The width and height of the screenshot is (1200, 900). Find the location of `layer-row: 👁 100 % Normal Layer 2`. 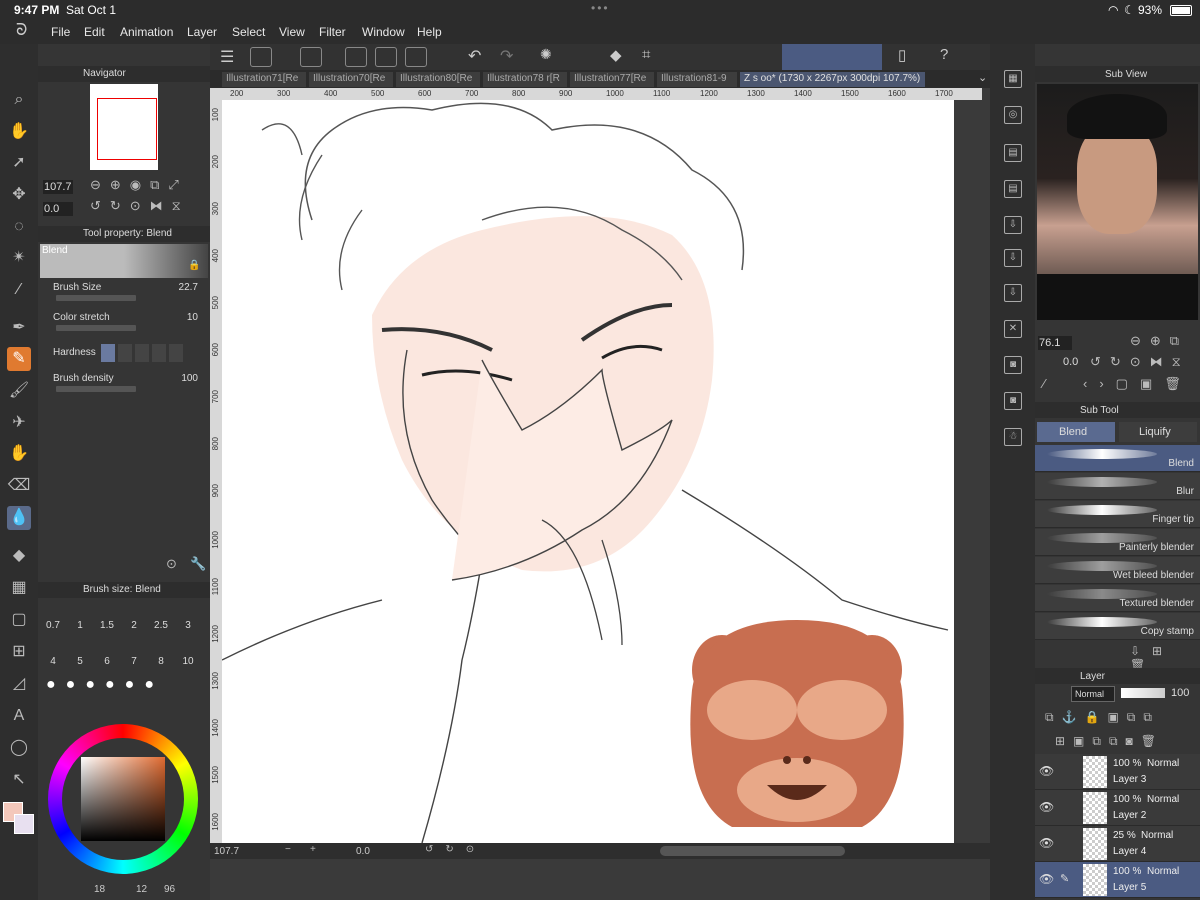

layer-row: 👁 100 % Normal Layer 2 is located at coordinates (1117, 808).